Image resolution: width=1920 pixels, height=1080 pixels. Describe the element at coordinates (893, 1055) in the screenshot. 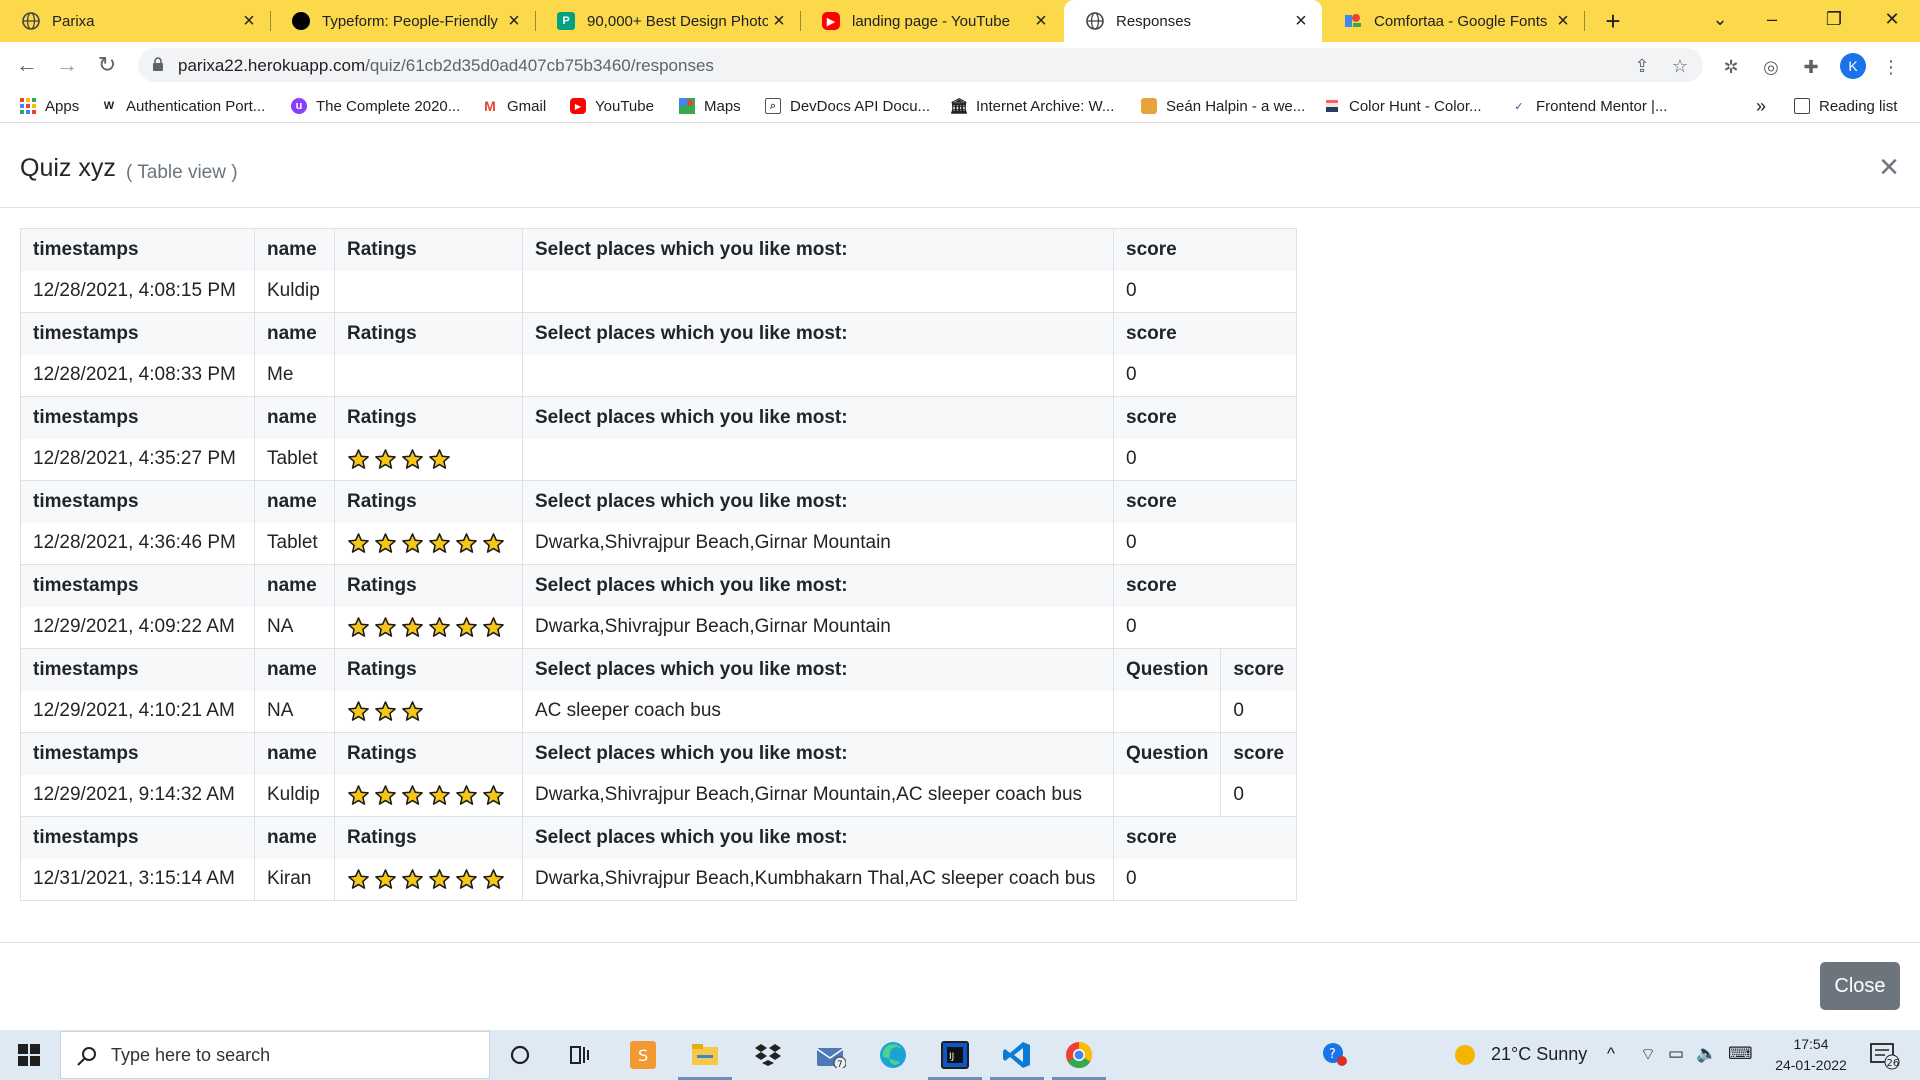

I see `edge-icon` at that location.